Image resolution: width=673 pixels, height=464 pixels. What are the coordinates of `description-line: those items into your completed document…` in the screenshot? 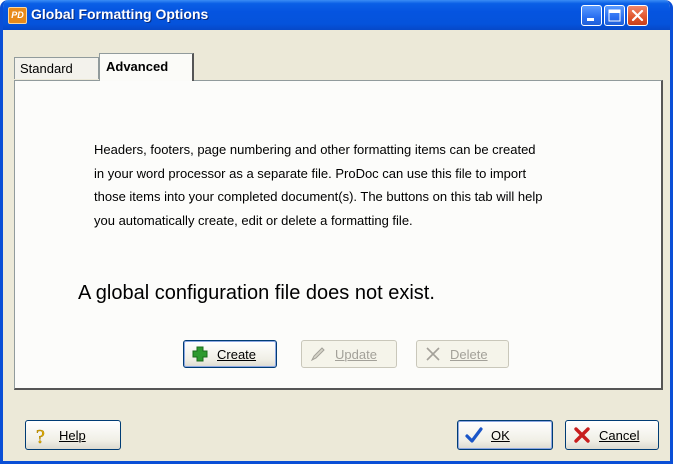 It's located at (318, 196).